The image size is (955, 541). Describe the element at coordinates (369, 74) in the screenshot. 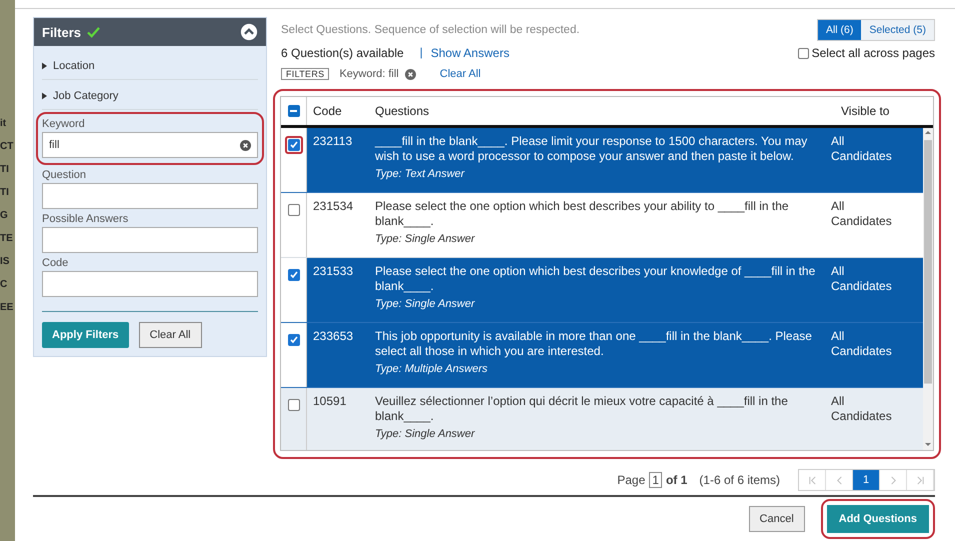

I see `filter-label: Keyword: fill` at that location.